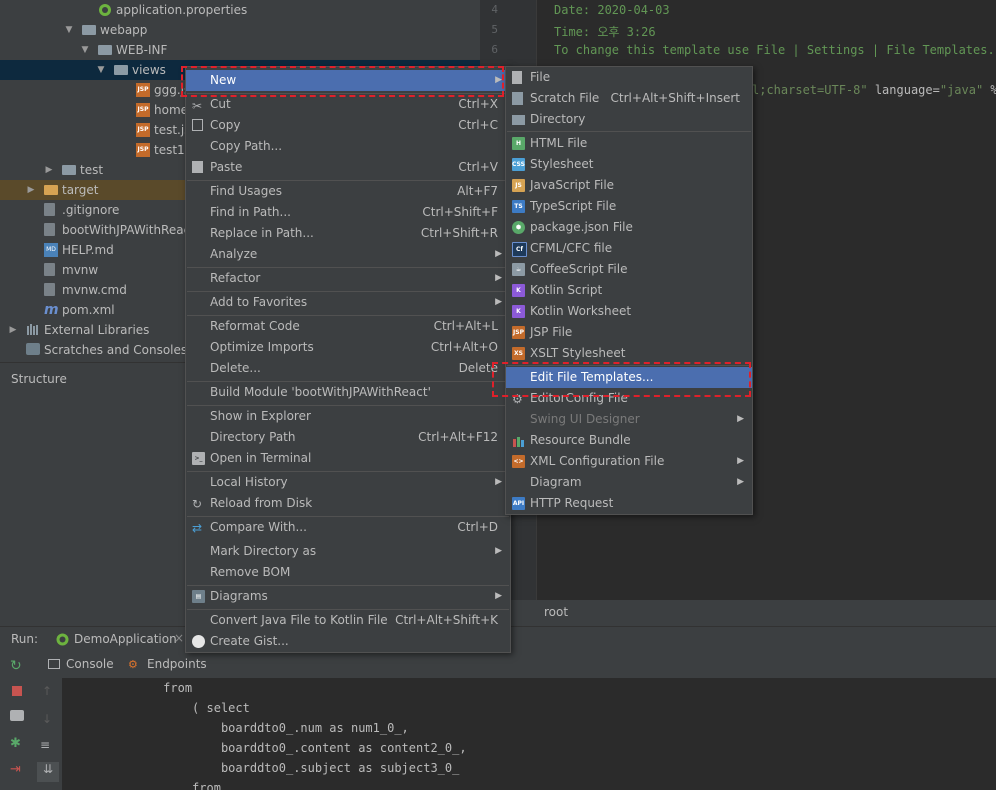  I want to click on menu-item-refactor: Refactor ▶, so click(348, 278).